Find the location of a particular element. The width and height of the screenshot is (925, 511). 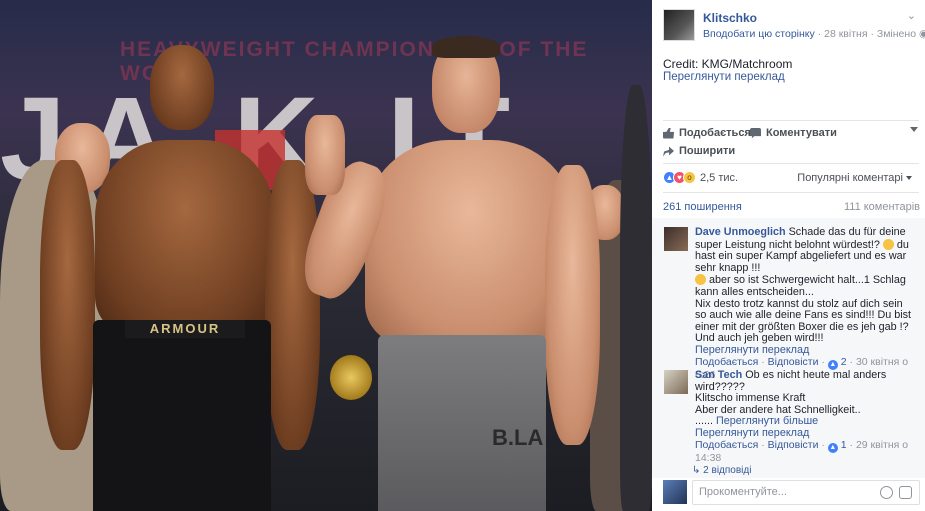

share-button: Поширити is located at coordinates (699, 151).